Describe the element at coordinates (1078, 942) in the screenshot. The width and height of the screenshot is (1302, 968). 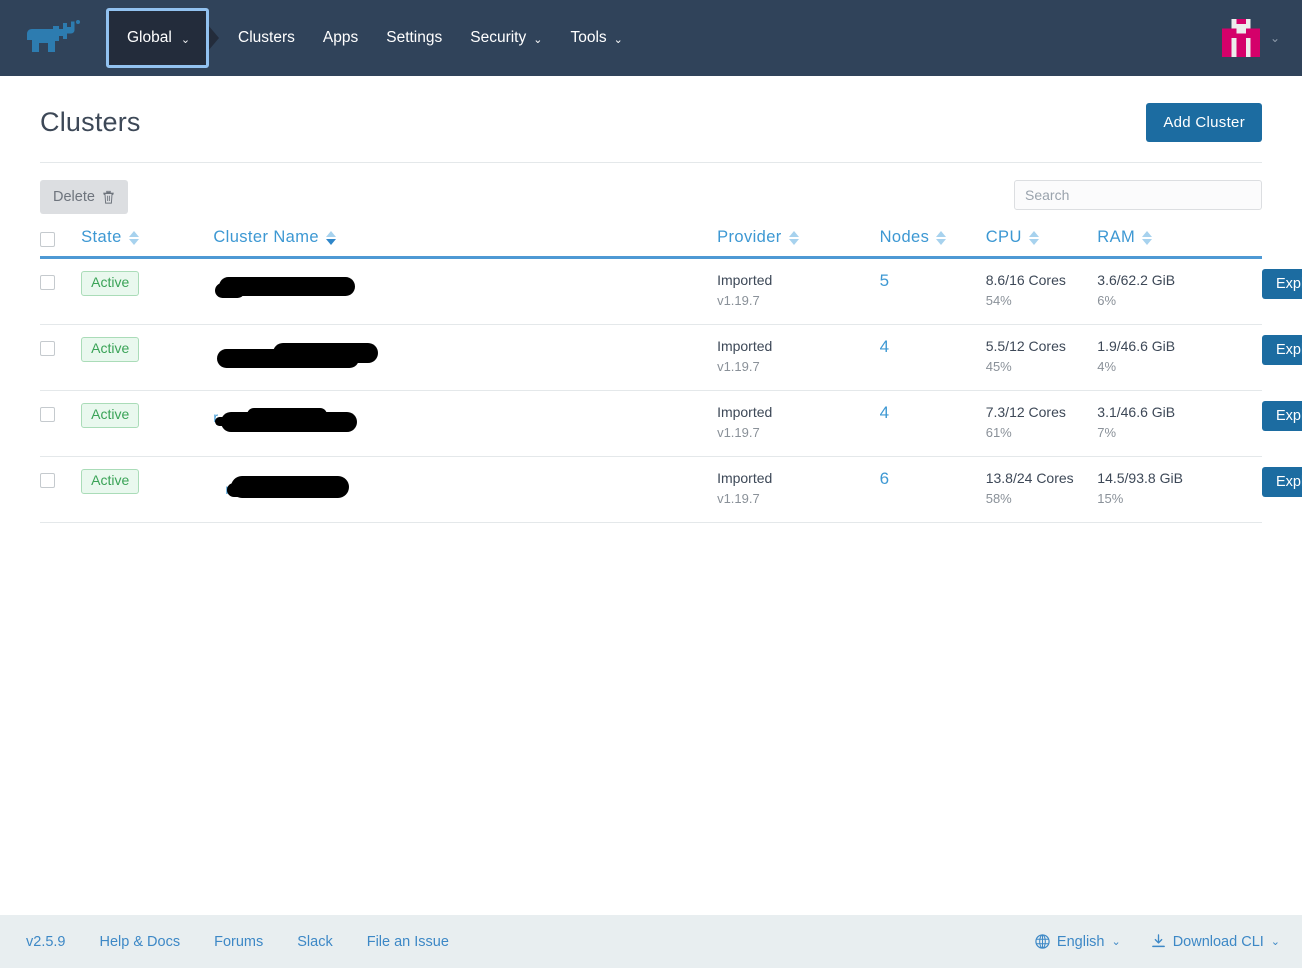
I see `language-selector: English ⌄` at that location.